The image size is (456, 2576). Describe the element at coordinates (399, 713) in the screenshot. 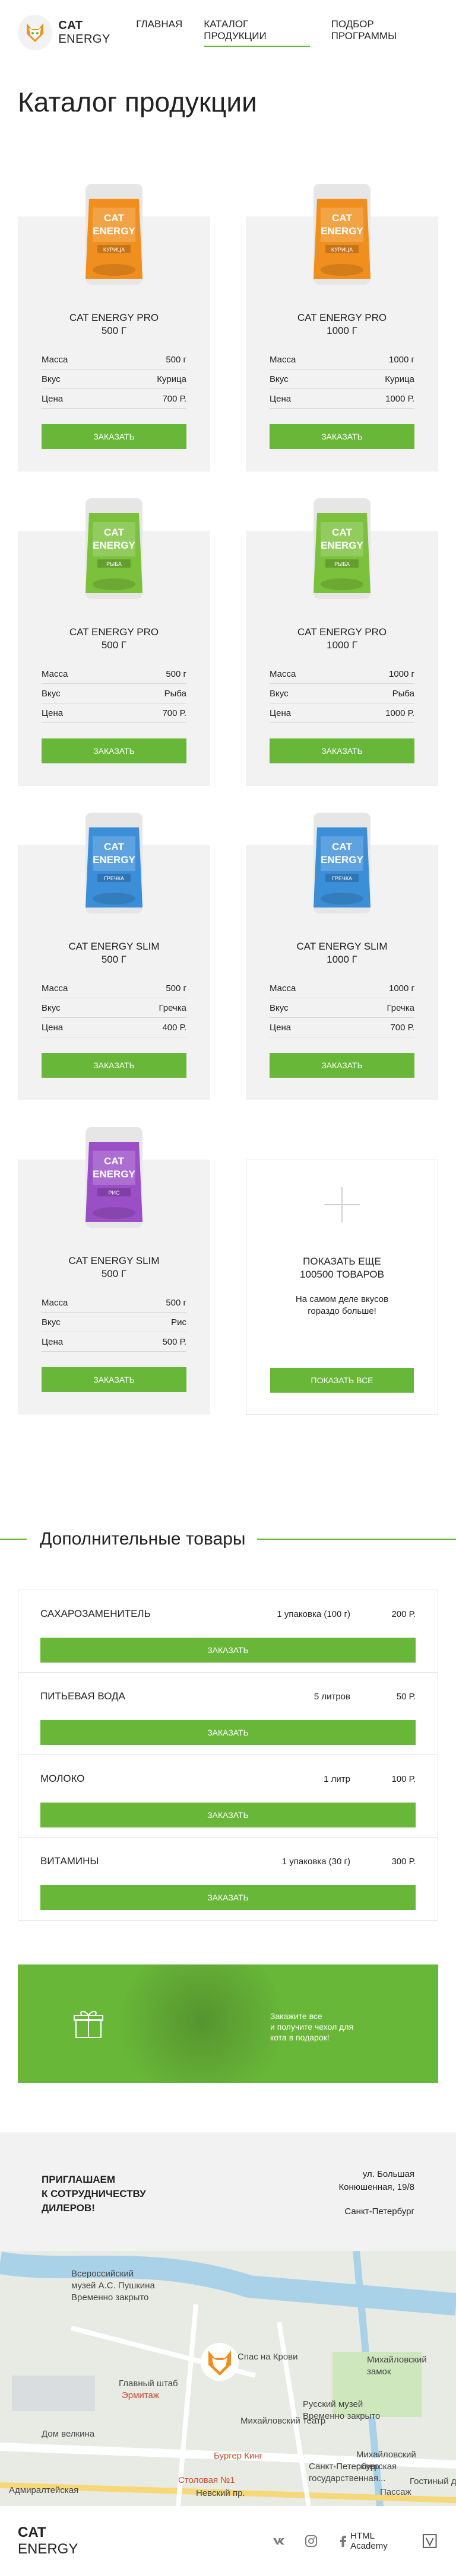

I see `spec-value: 1000 Р.` at that location.